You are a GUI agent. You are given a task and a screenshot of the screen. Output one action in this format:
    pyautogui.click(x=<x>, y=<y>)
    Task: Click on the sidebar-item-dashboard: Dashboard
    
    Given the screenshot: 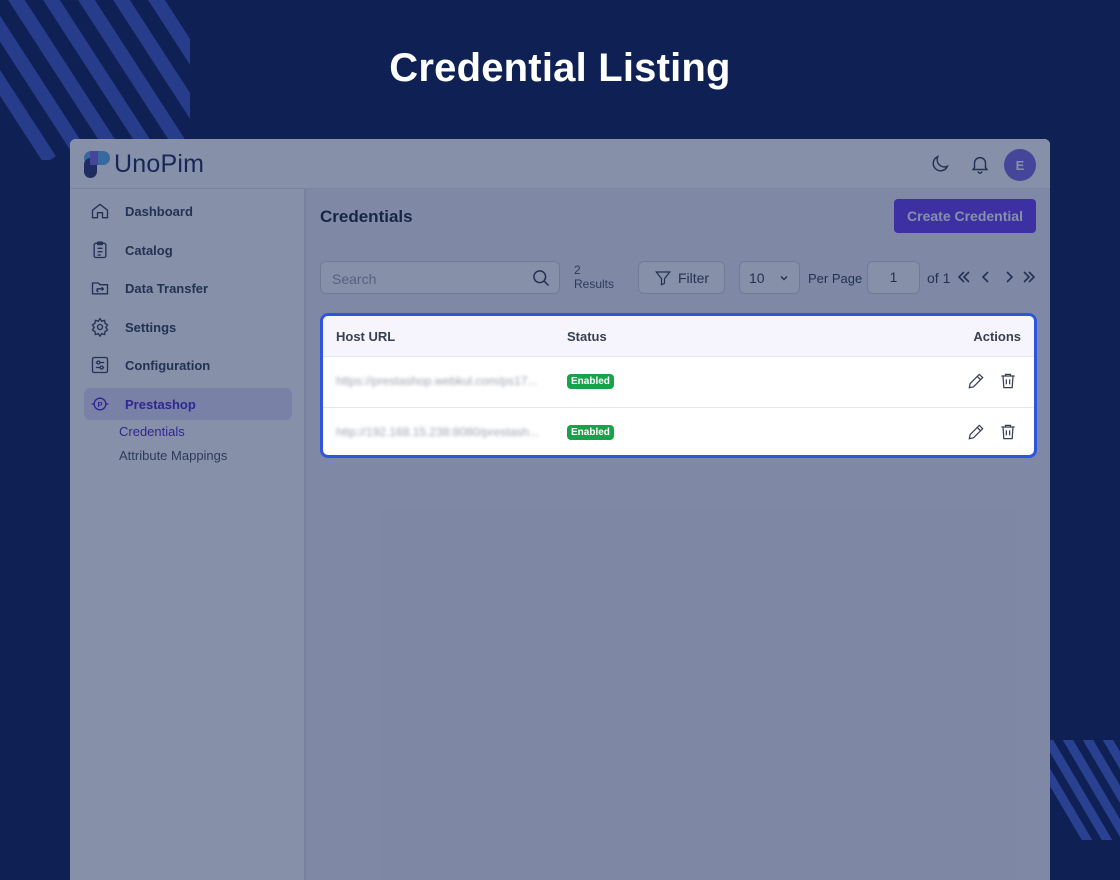 What is the action you would take?
    pyautogui.click(x=188, y=211)
    